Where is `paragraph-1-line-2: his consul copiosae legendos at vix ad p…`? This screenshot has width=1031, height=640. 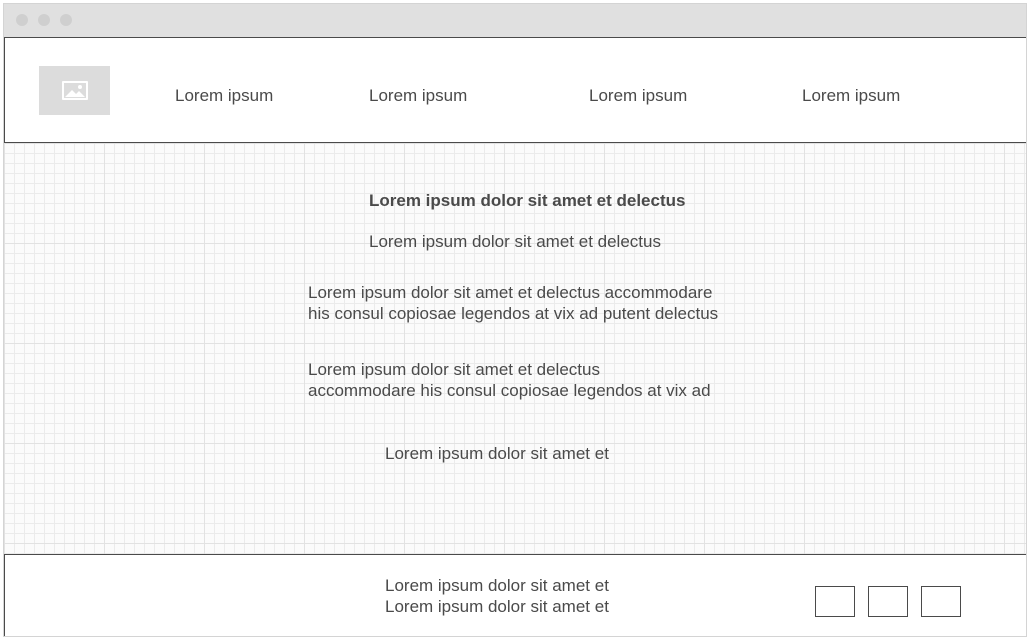
paragraph-1-line-2: his consul copiosae legendos at vix ad p… is located at coordinates (513, 313).